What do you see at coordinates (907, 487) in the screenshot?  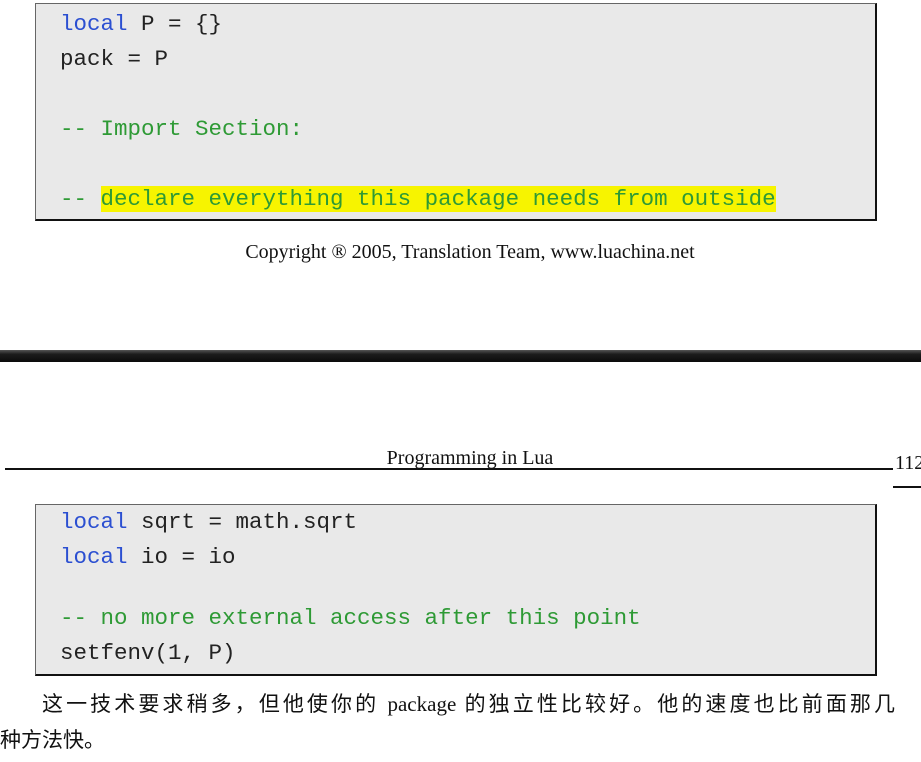 I see `page-number-rule` at bounding box center [907, 487].